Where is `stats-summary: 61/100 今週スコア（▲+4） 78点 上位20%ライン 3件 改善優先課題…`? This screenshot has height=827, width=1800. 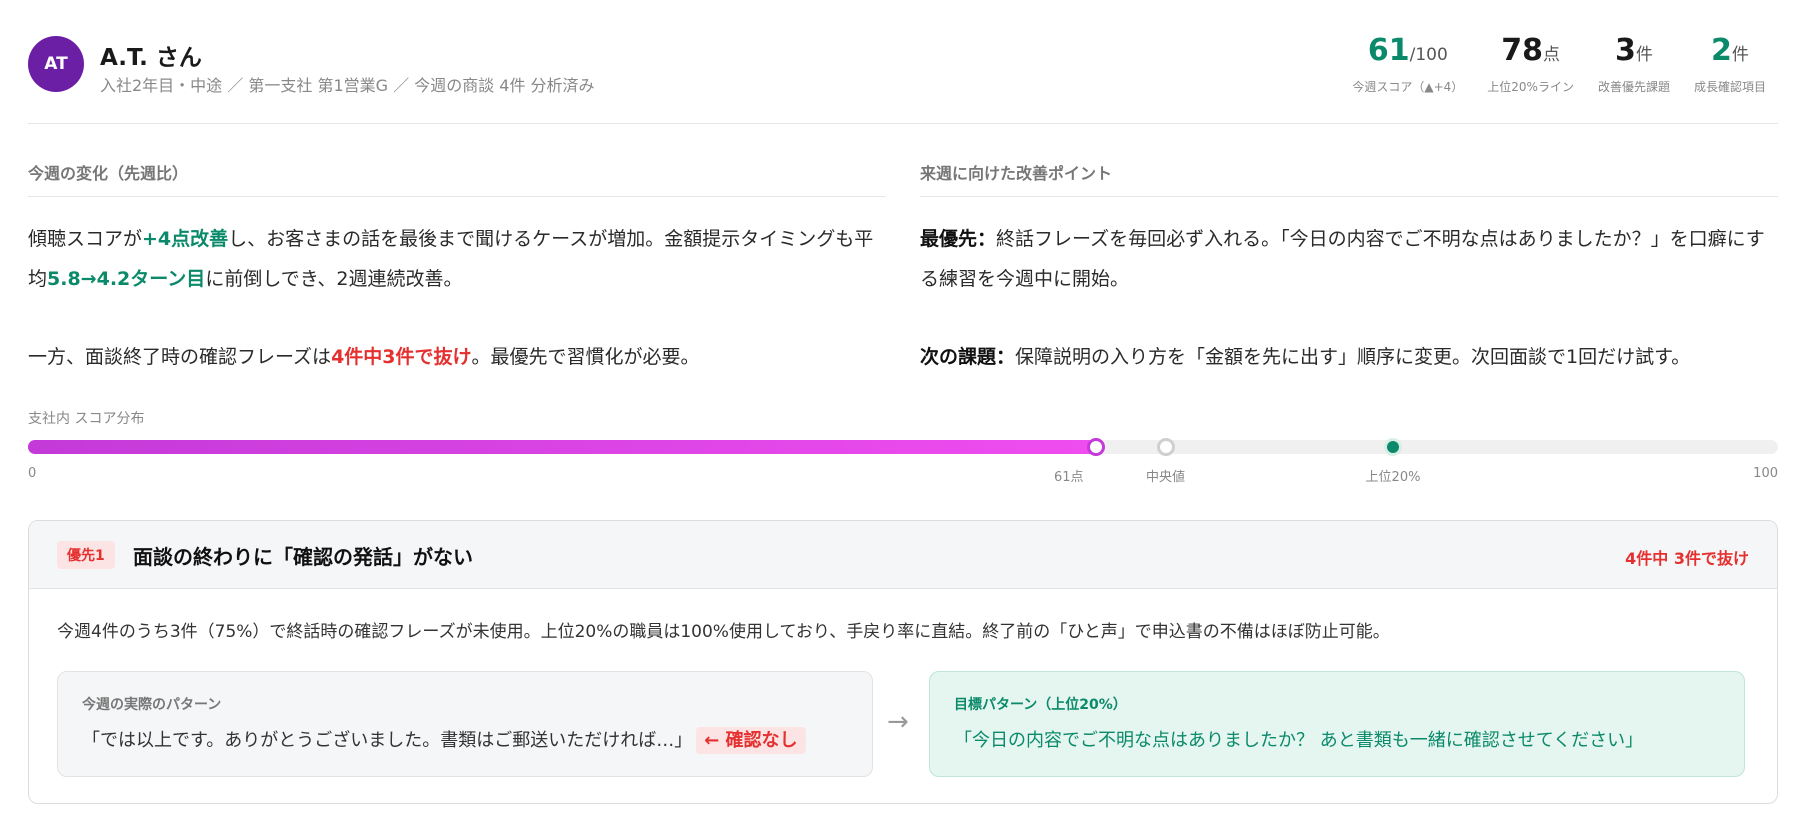 stats-summary: 61/100 今週スコア（▲+4） 78点 上位20%ライン 3件 改善優先課題… is located at coordinates (1559, 63).